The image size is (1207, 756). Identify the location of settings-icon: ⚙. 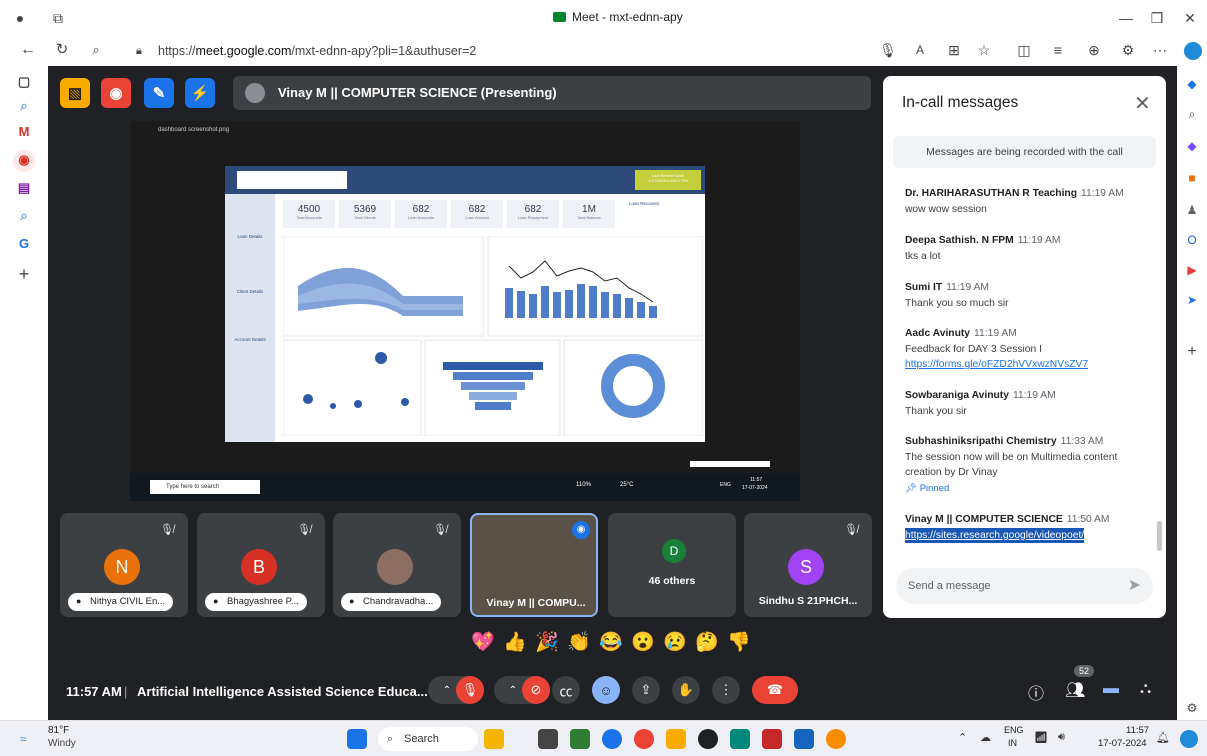
(1192, 708).